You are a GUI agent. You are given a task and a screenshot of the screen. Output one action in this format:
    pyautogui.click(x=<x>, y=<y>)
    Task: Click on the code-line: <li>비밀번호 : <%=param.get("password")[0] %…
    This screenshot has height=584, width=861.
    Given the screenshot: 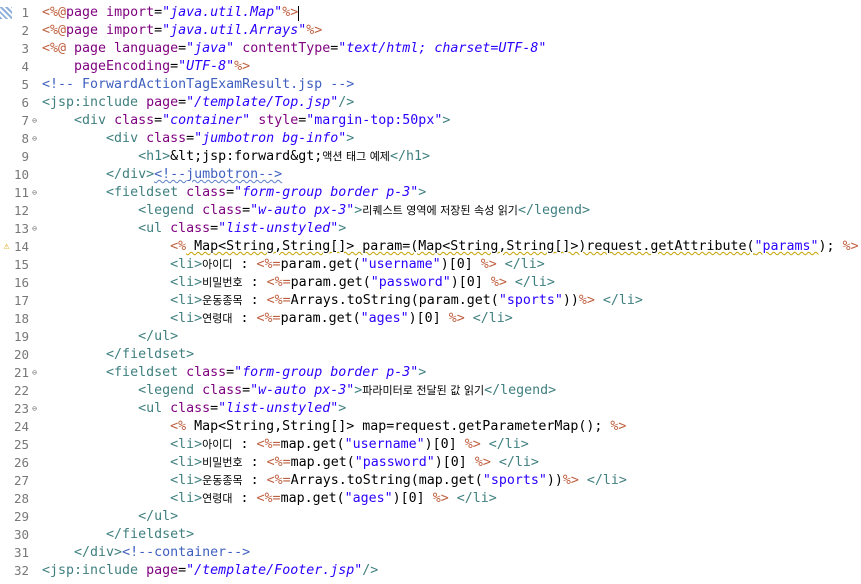 What is the action you would take?
    pyautogui.click(x=298, y=283)
    